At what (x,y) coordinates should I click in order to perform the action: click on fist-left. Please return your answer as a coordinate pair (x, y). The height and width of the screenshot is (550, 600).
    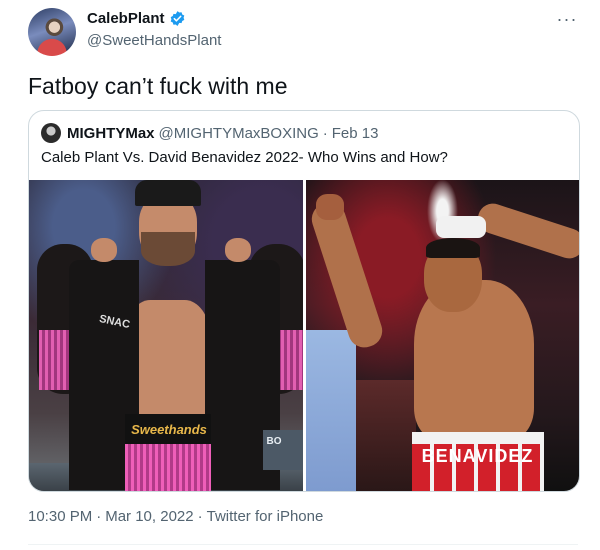
    Looking at the image, I should click on (104, 250).